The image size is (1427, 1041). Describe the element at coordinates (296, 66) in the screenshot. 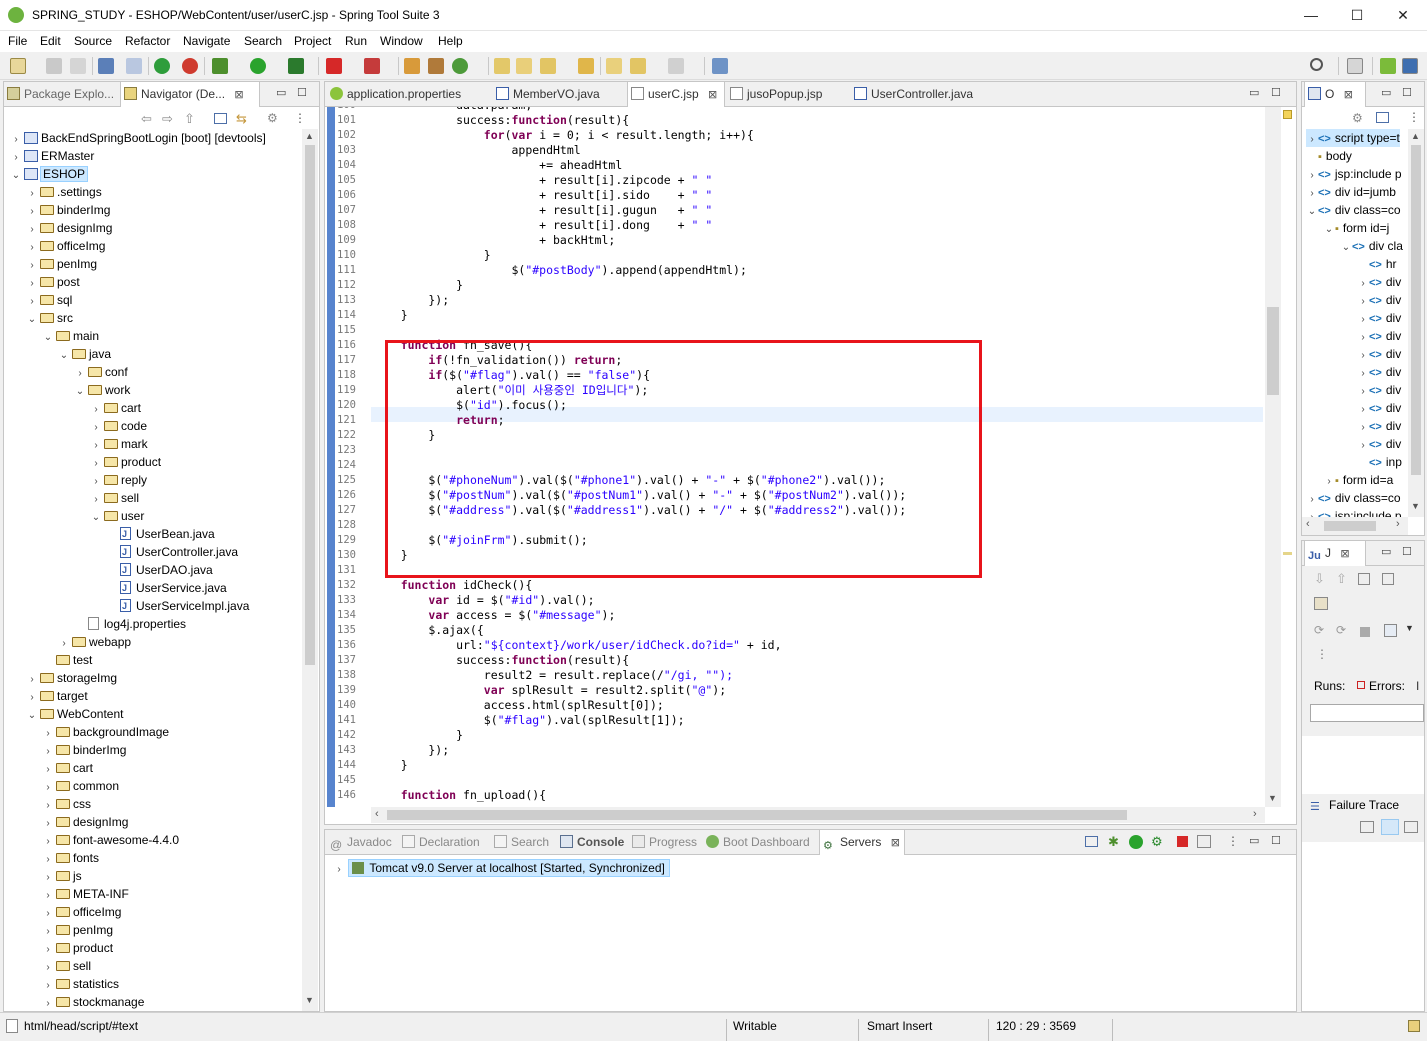

I see `coverage-icon` at that location.